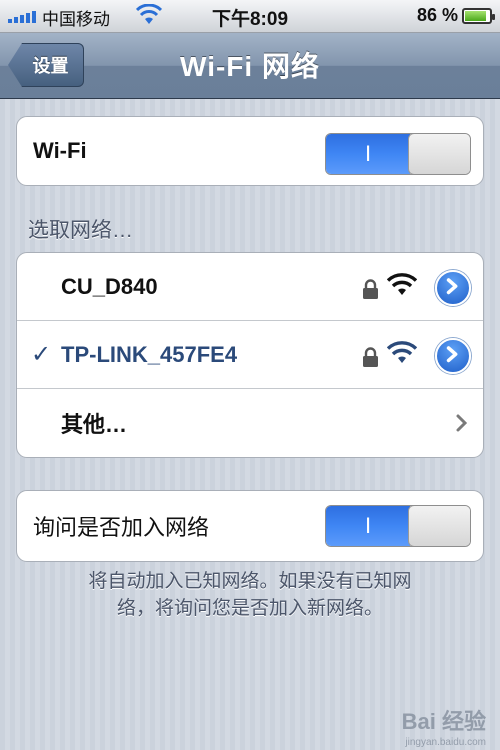  I want to click on network-row-cu-d840: CU_D840, so click(250, 287).